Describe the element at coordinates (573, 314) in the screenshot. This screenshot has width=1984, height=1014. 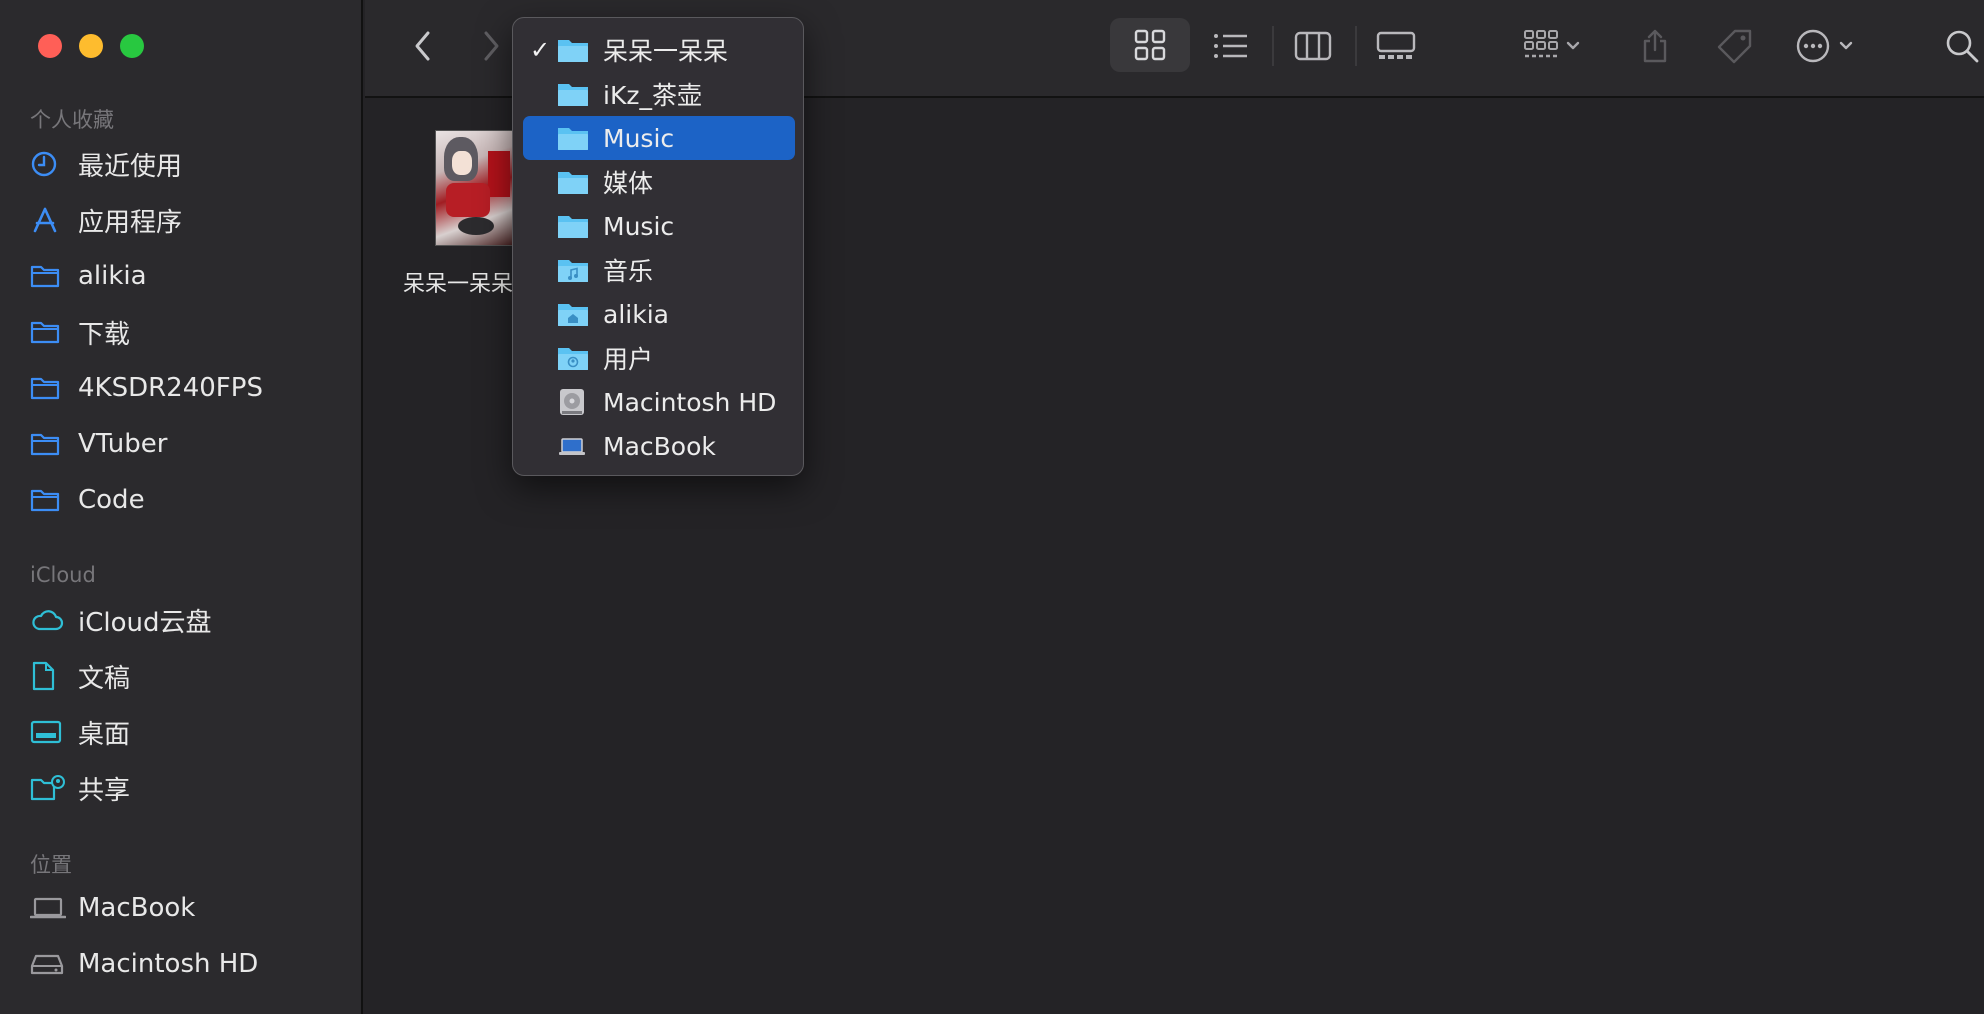
I see `home-folder-icon` at that location.